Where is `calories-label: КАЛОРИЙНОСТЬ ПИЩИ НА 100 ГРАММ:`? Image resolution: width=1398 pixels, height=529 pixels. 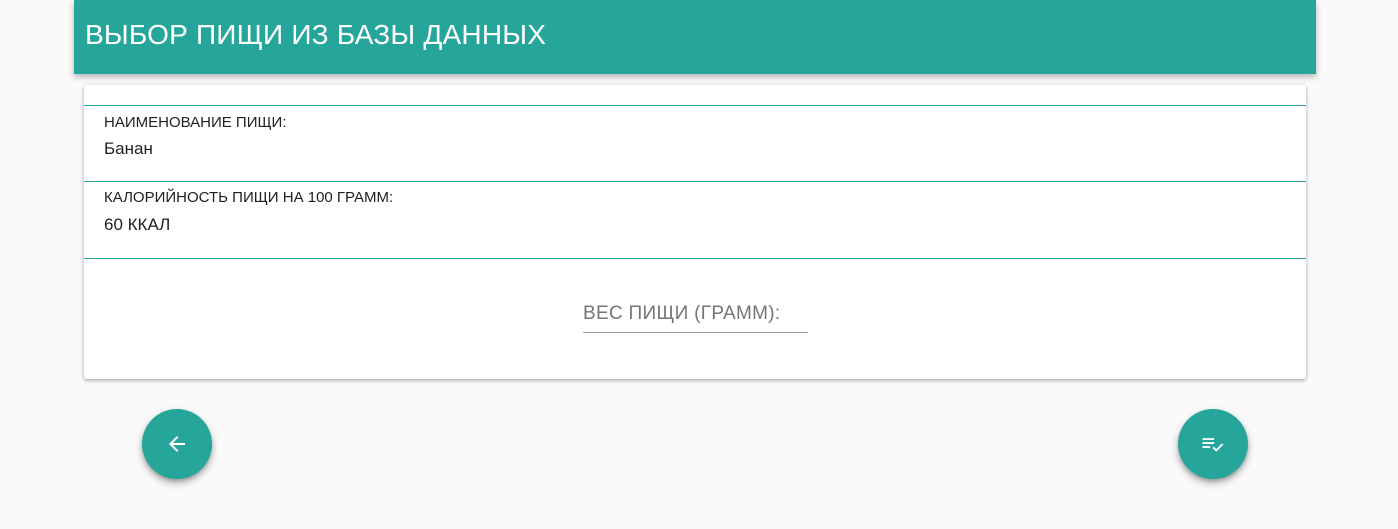 calories-label: КАЛОРИЙНОСТЬ ПИЩИ НА 100 ГРАММ: is located at coordinates (249, 197).